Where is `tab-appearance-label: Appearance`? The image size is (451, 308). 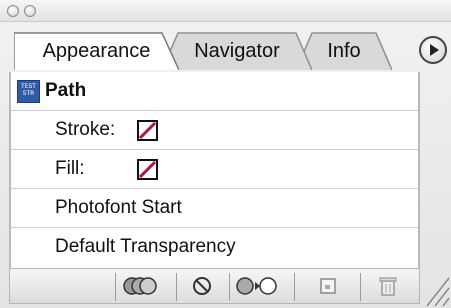 tab-appearance-label: Appearance is located at coordinates (96, 51).